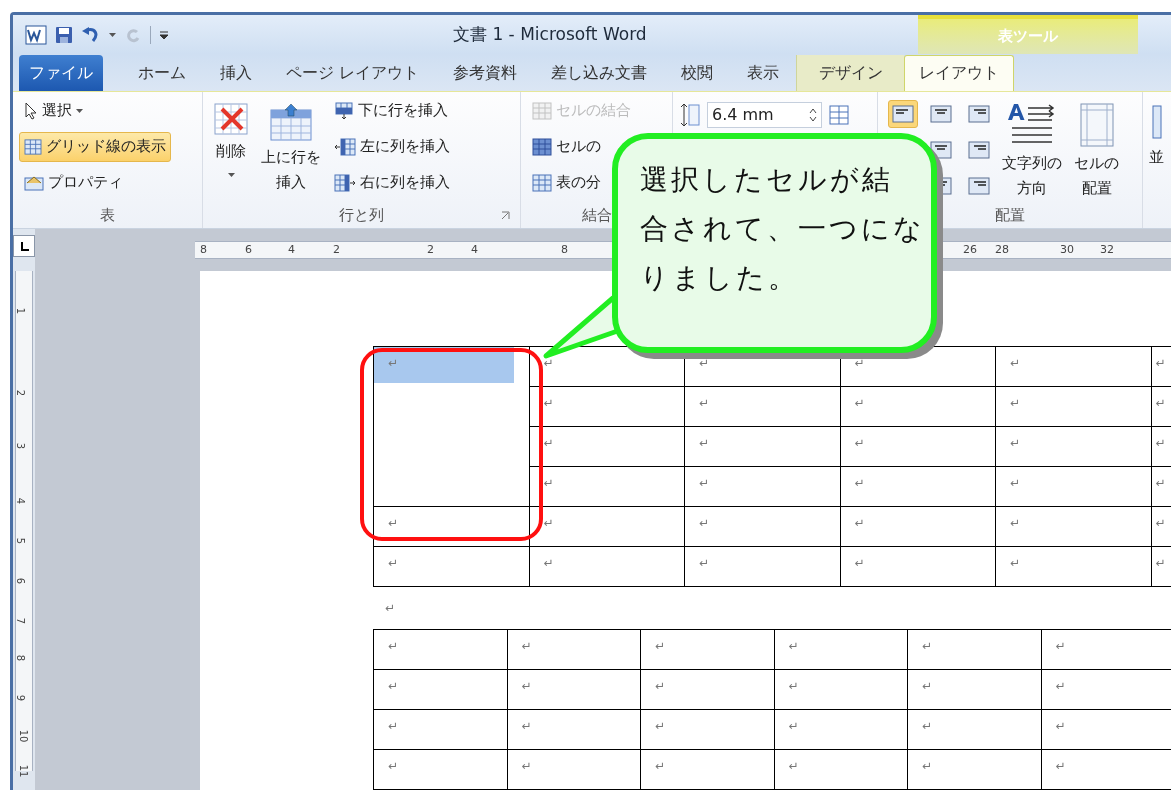 The image size is (1171, 790). What do you see at coordinates (61, 72) in the screenshot?
I see `ribbon-tab: ファイル` at bounding box center [61, 72].